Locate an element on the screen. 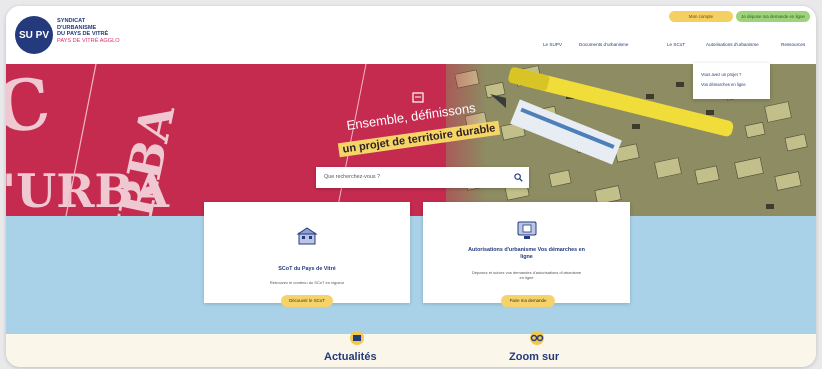 This screenshot has width=822, height=369. online-request-button: Je dépose ma demande en ligne is located at coordinates (773, 16).